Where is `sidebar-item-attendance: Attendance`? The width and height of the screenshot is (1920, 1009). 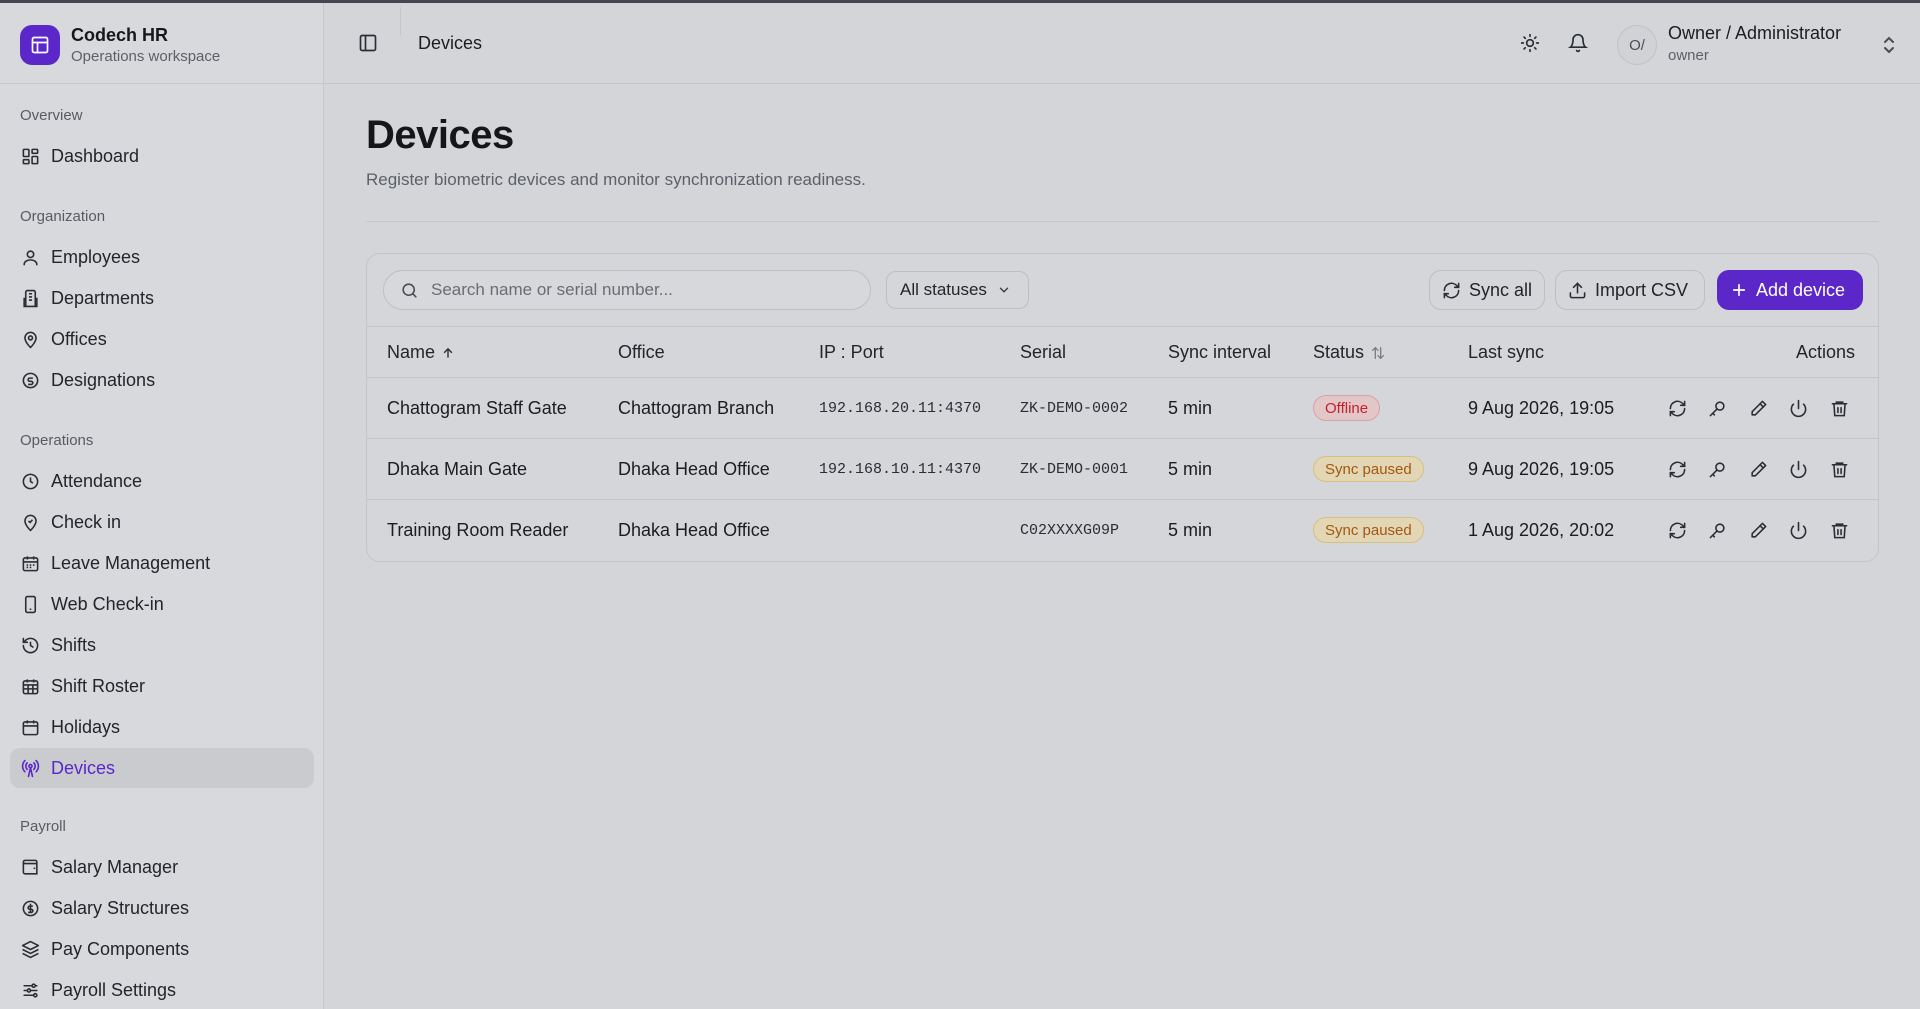
sidebar-item-attendance: Attendance is located at coordinates (162, 481).